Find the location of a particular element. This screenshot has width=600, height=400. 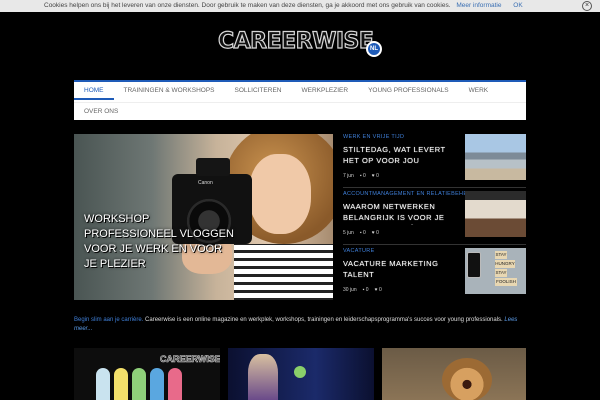

intro-lead: Begin slim aan je carrière. is located at coordinates (109, 320).